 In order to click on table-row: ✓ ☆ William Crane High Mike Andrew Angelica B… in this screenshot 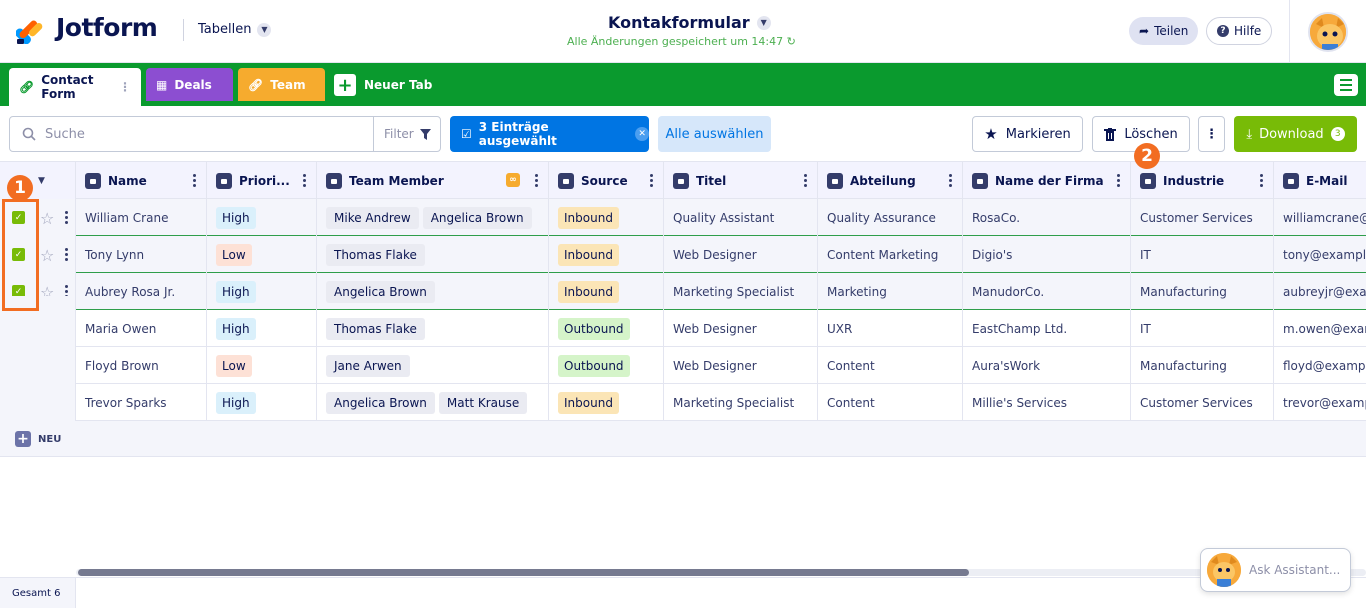, I will do `click(683, 217)`.